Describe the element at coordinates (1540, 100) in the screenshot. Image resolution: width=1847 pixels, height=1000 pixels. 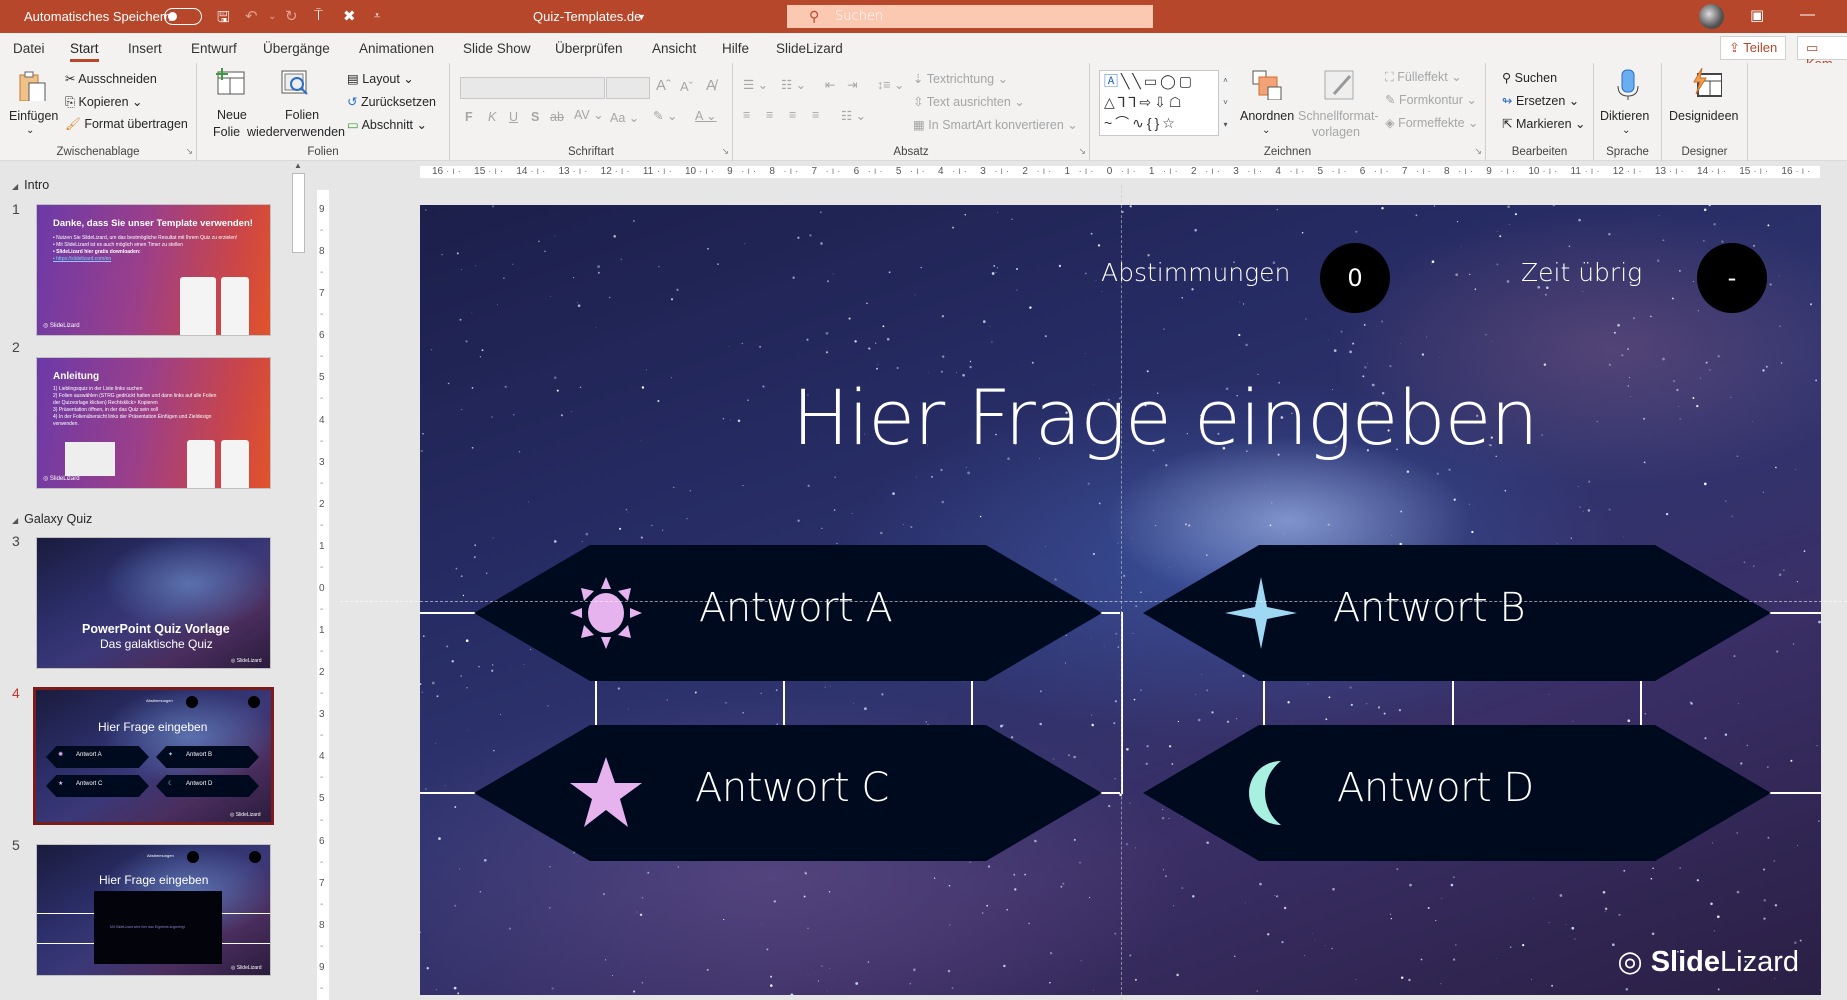
I see `replace-button: ↬ Ersetzen ⌄` at that location.